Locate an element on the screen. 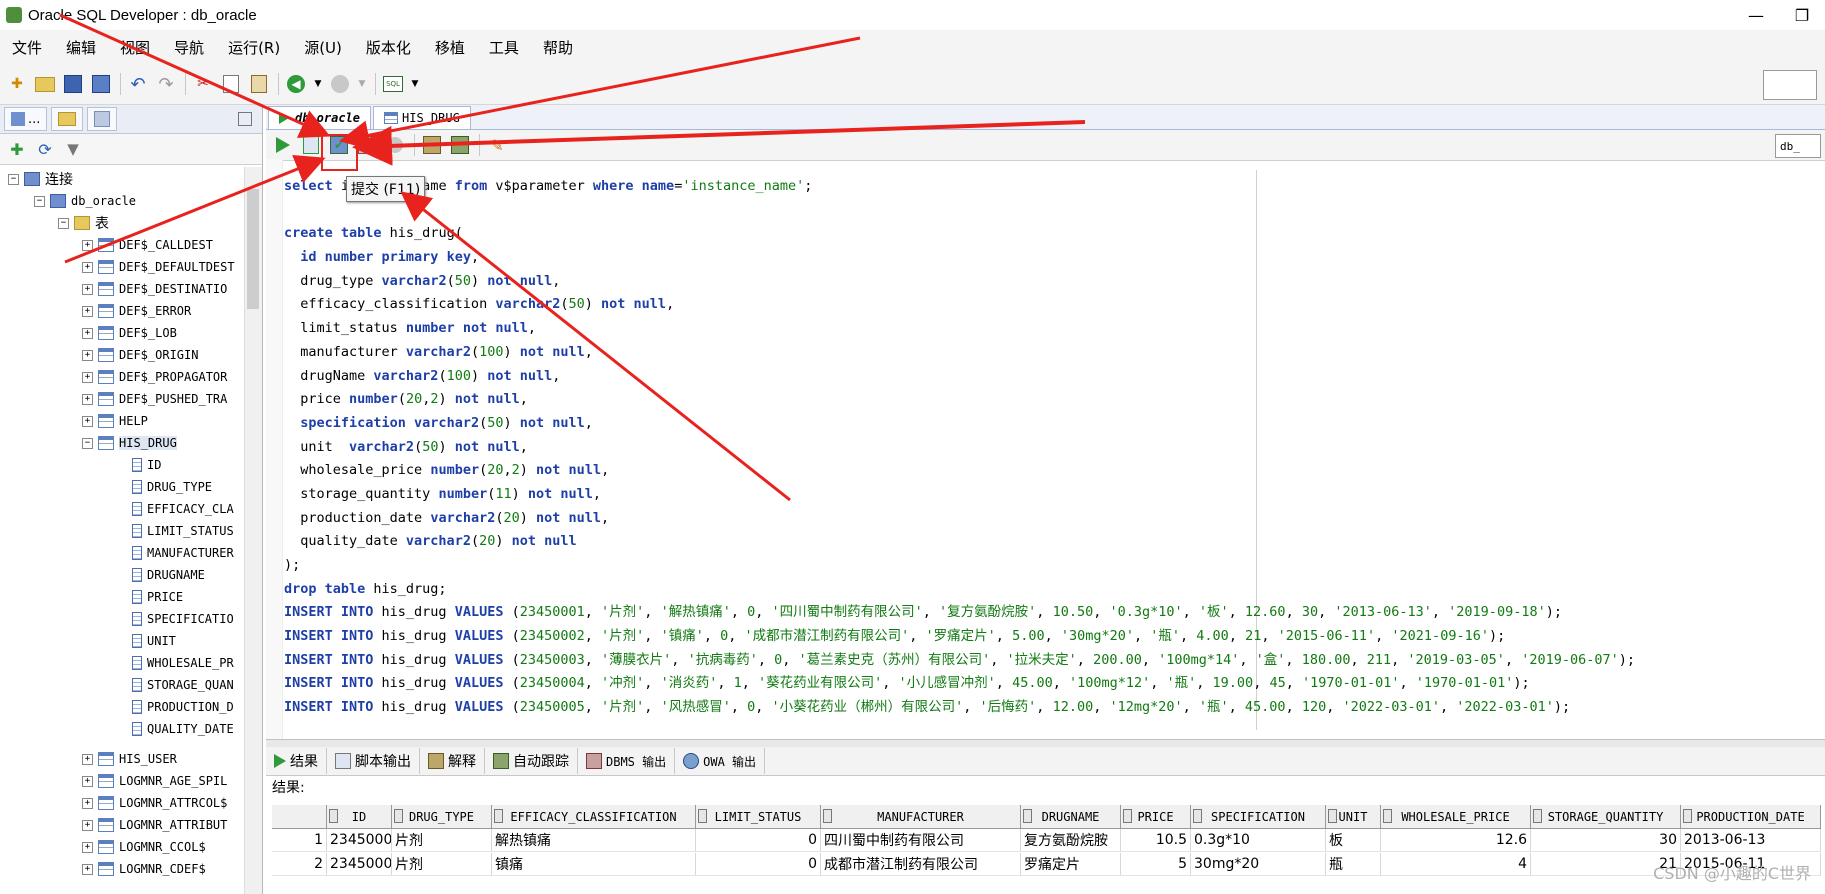 This screenshot has height=894, width=1825. tree-node-column: WHOLESALE_PR is located at coordinates (183, 663).